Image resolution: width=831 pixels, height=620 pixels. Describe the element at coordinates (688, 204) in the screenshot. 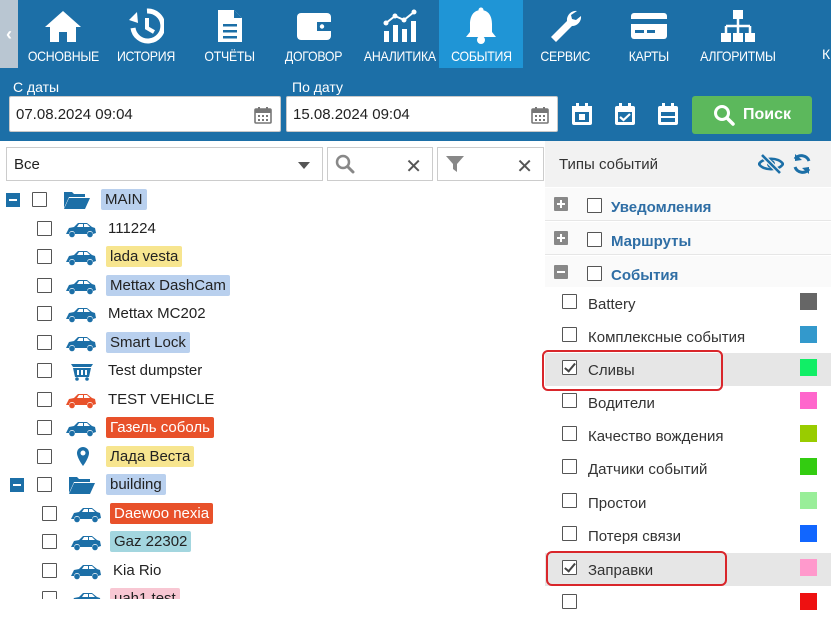

I see `event-group-notifications: Уведомления` at that location.